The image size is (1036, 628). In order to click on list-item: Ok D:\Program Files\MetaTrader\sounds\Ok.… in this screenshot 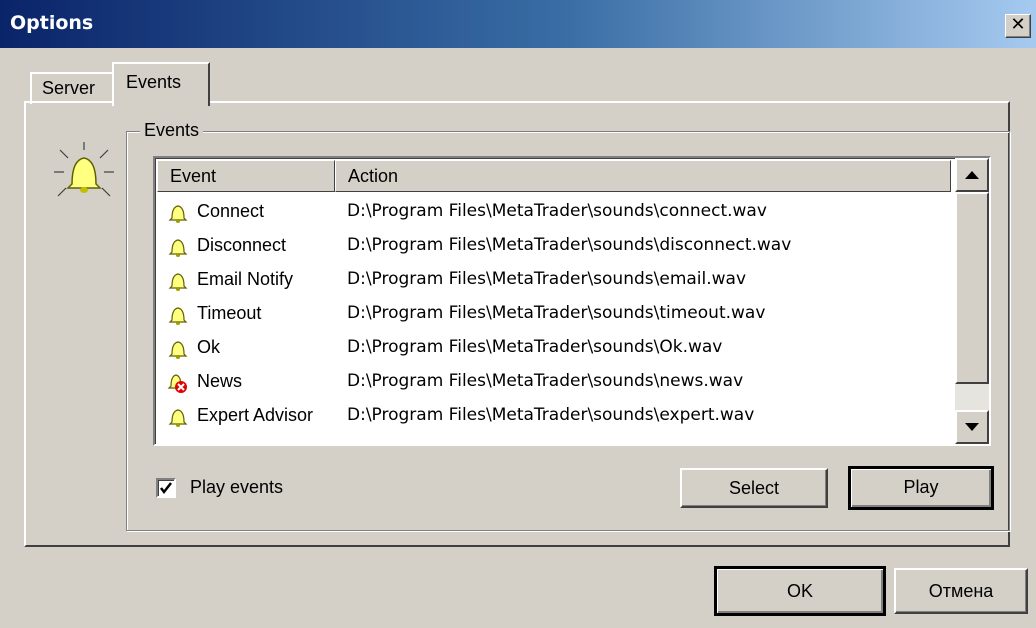, I will do `click(552, 349)`.